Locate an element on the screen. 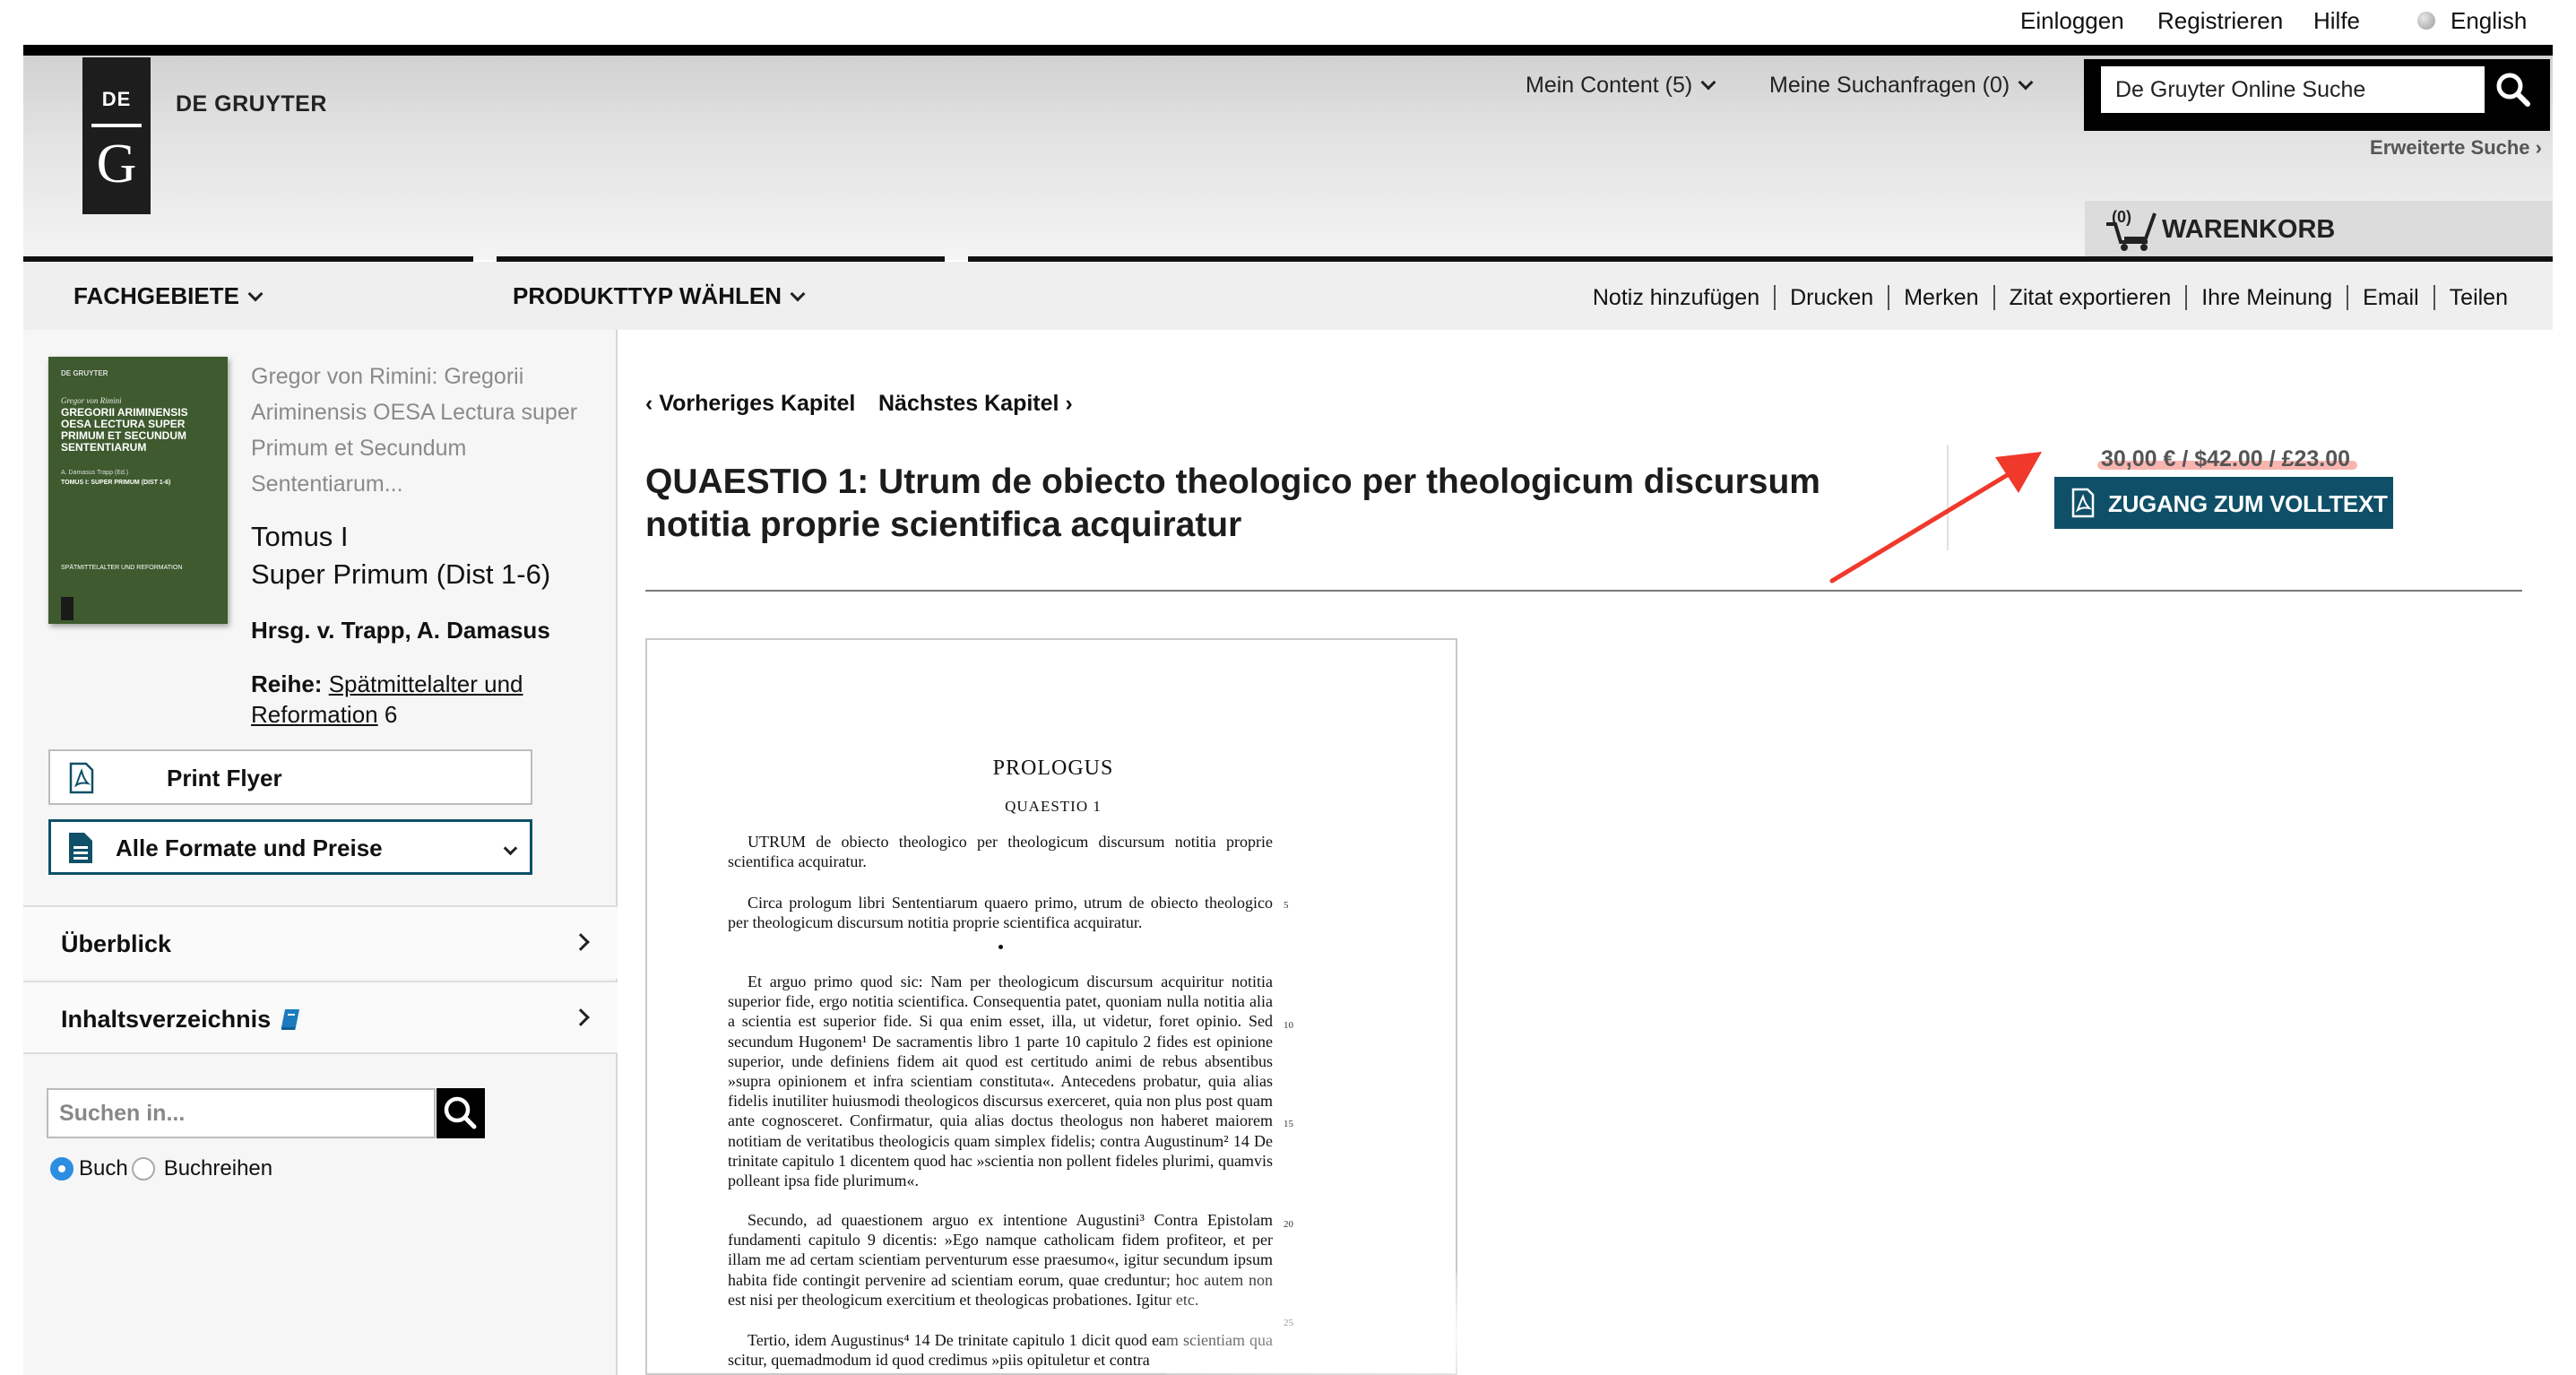 The width and height of the screenshot is (2576, 1375). email-link: Email is located at coordinates (2390, 297).